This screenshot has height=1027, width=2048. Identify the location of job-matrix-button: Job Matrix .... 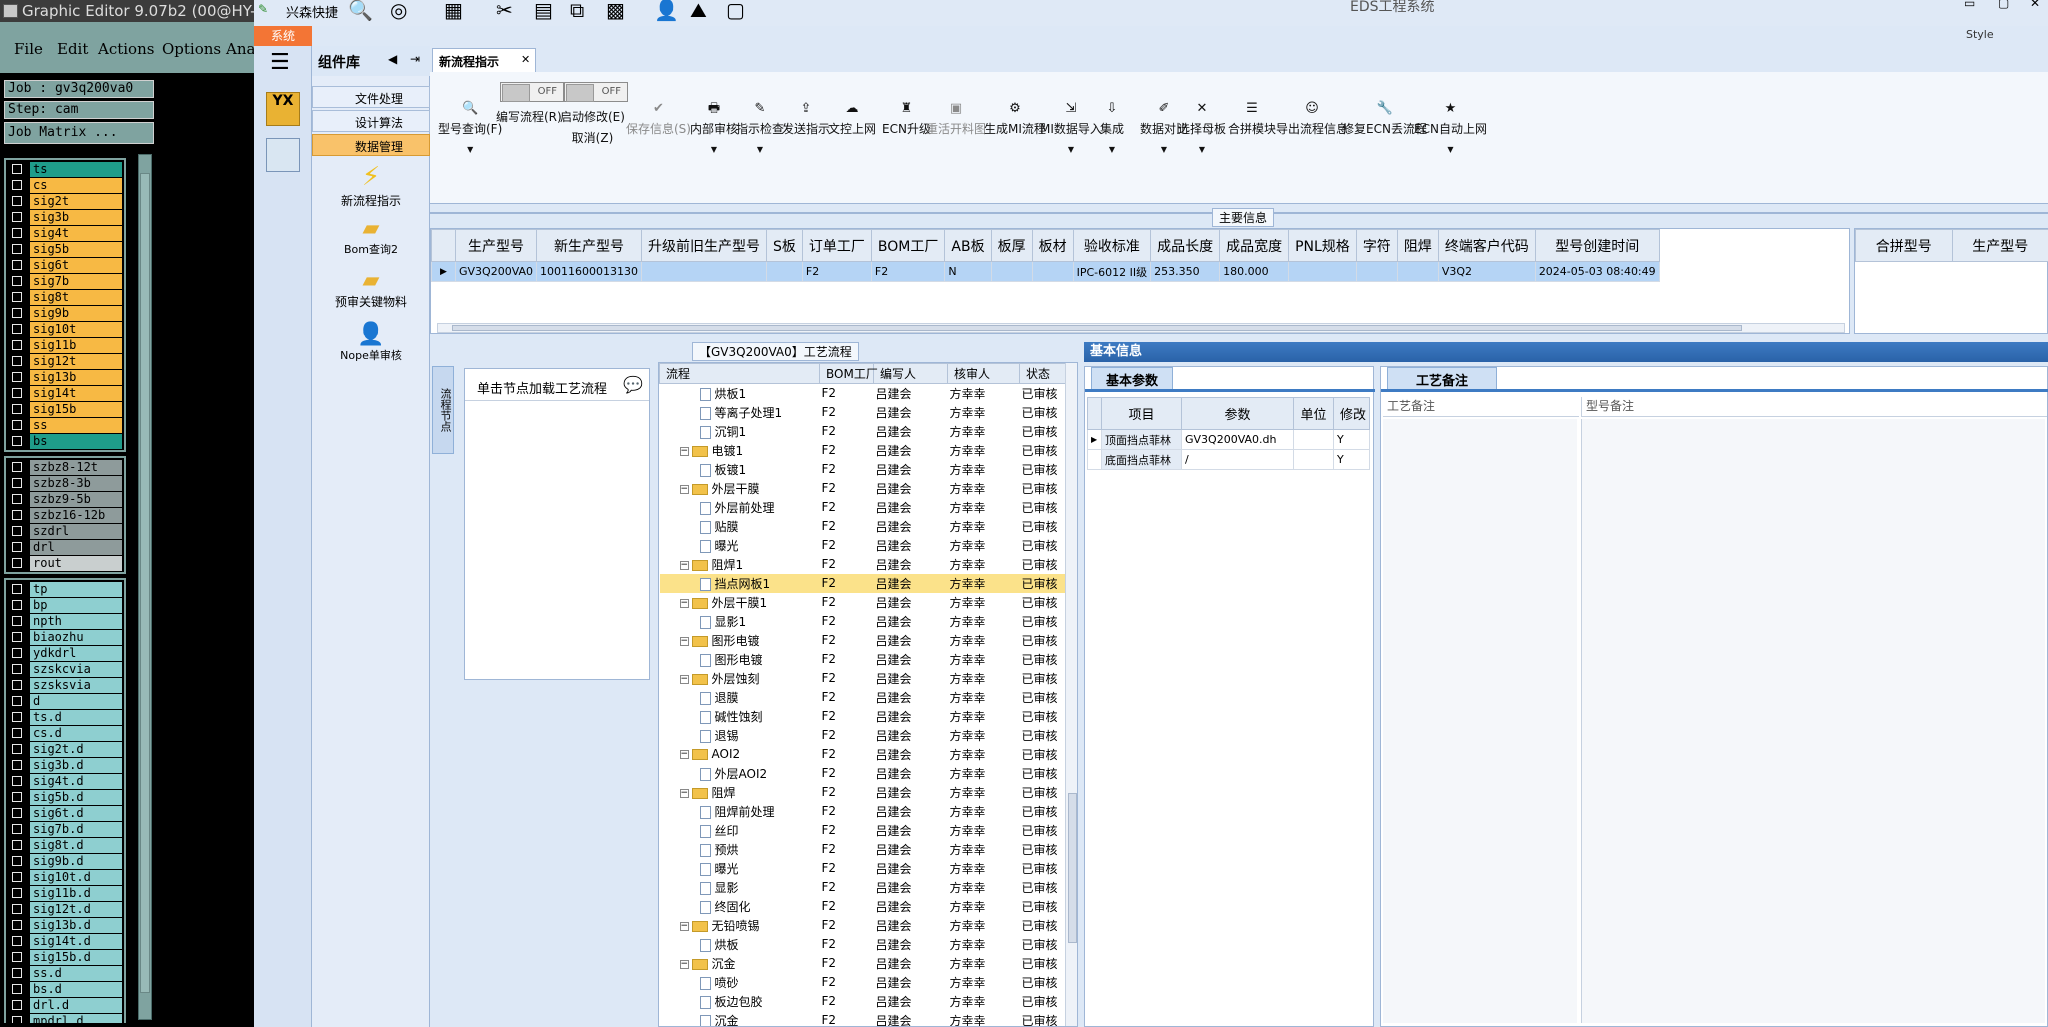
(79, 133).